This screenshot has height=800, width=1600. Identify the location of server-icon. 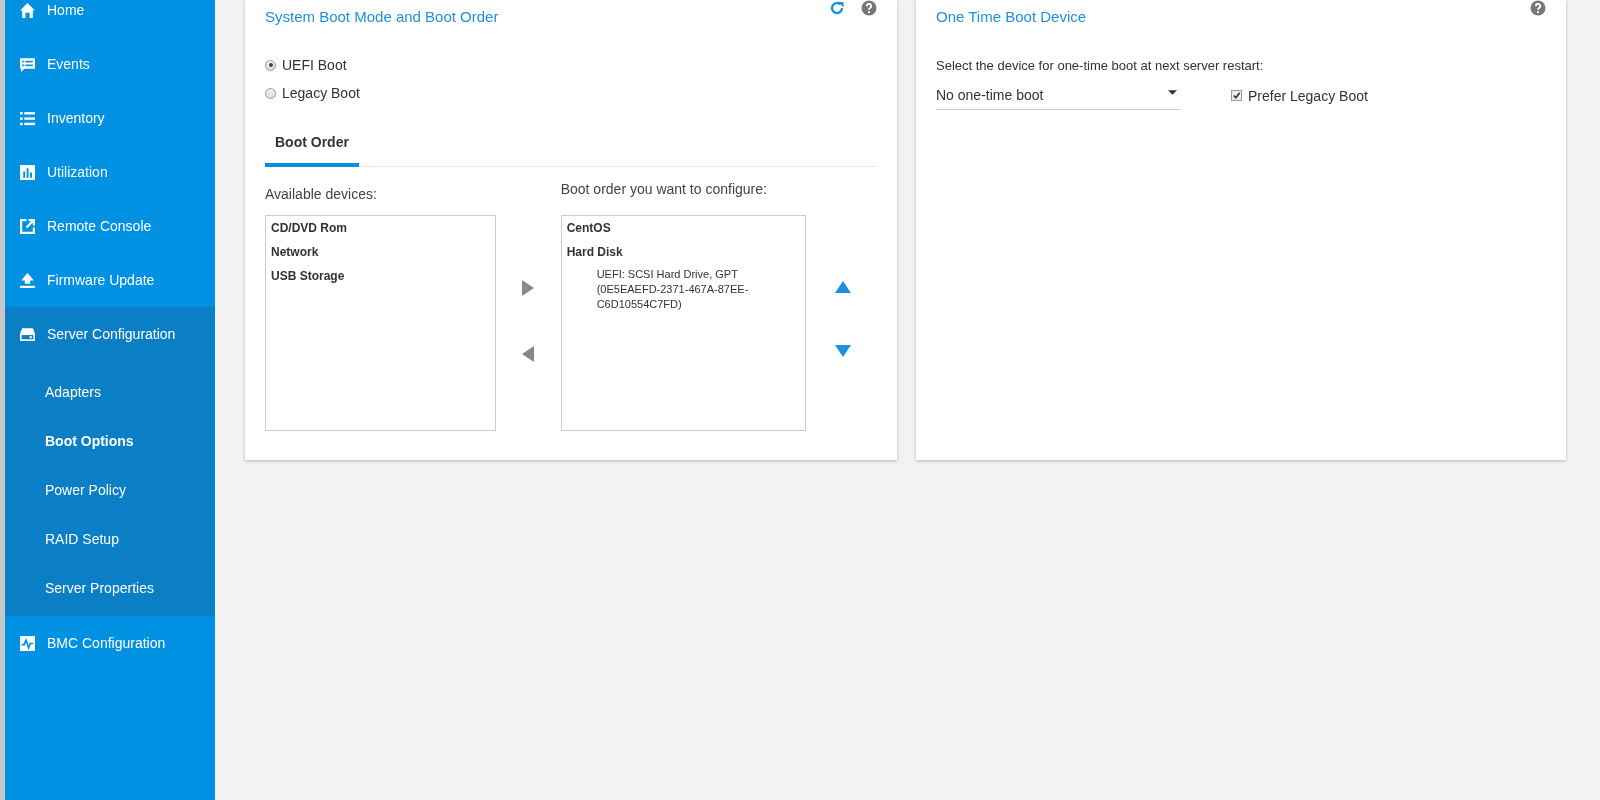
(27, 334).